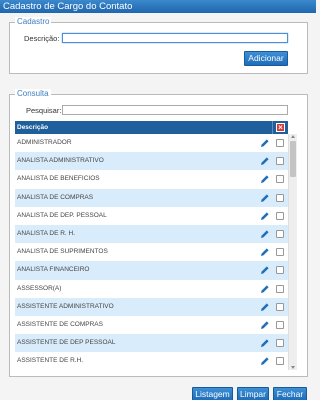  Describe the element at coordinates (280, 127) in the screenshot. I see `delete-selected-icon: ×` at that location.